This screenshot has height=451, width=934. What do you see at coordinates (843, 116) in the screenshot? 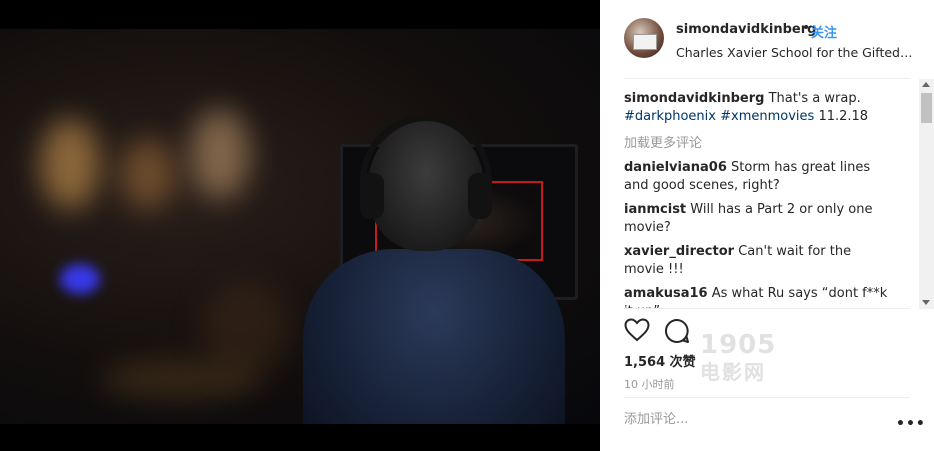
I see `caption-date: 11.2.18` at bounding box center [843, 116].